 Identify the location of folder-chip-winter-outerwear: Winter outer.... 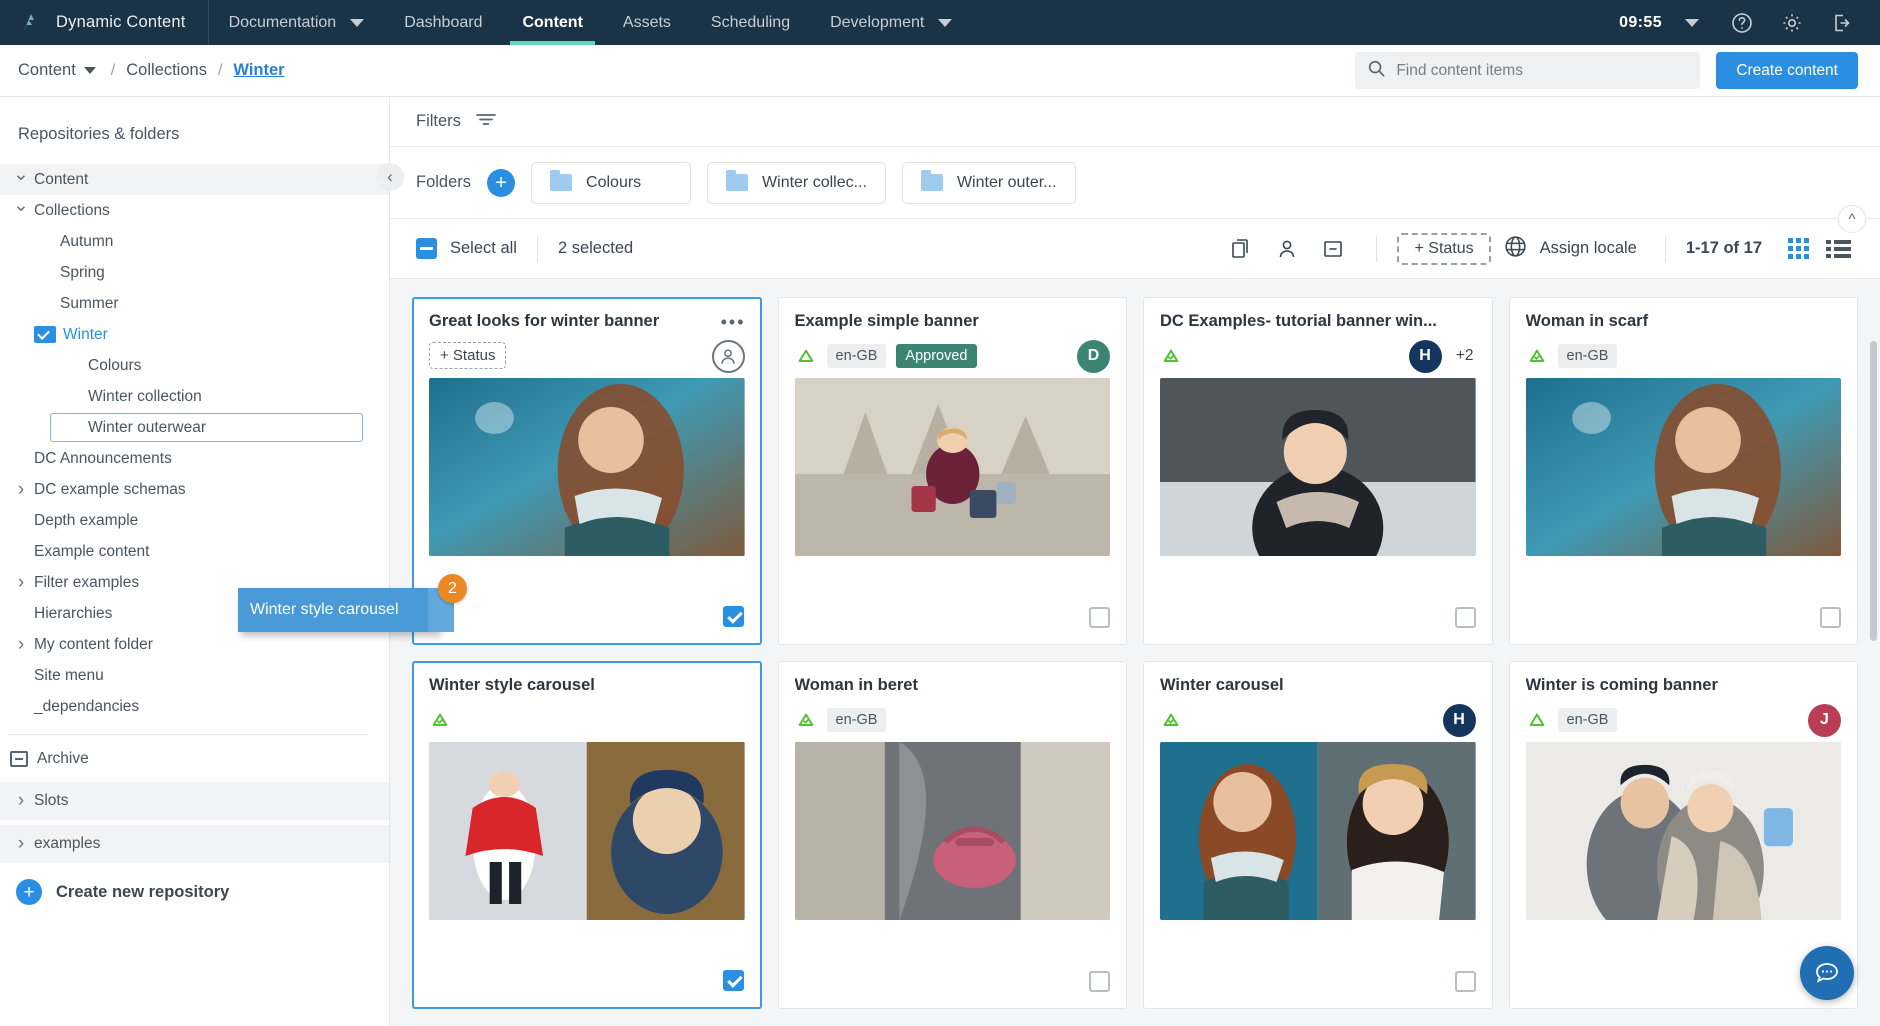
(988, 182).